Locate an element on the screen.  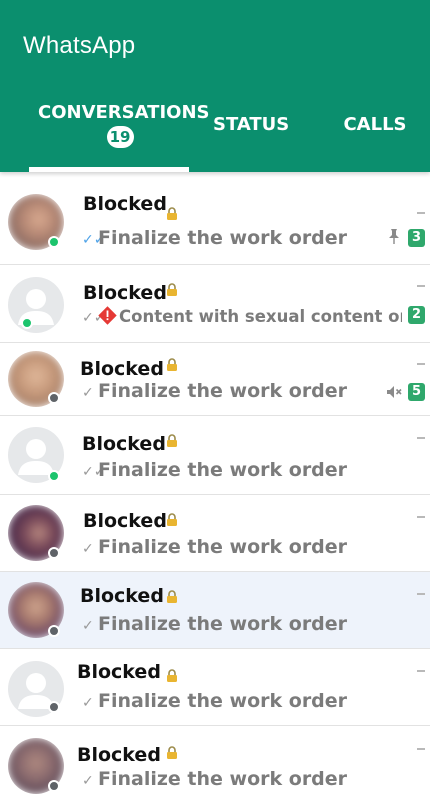
unread-count-badge: 5 is located at coordinates (416, 392).